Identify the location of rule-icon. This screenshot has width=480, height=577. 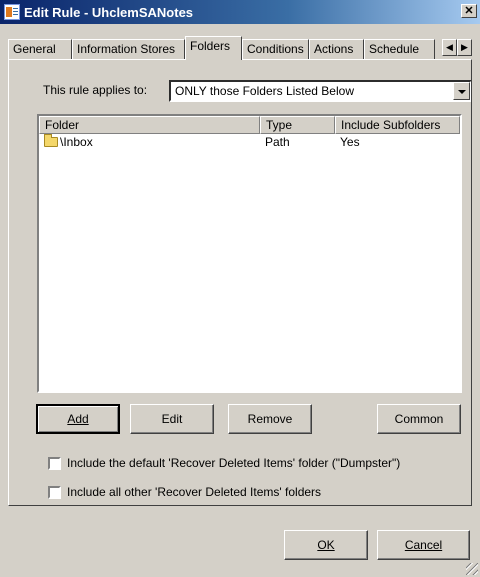
(12, 12).